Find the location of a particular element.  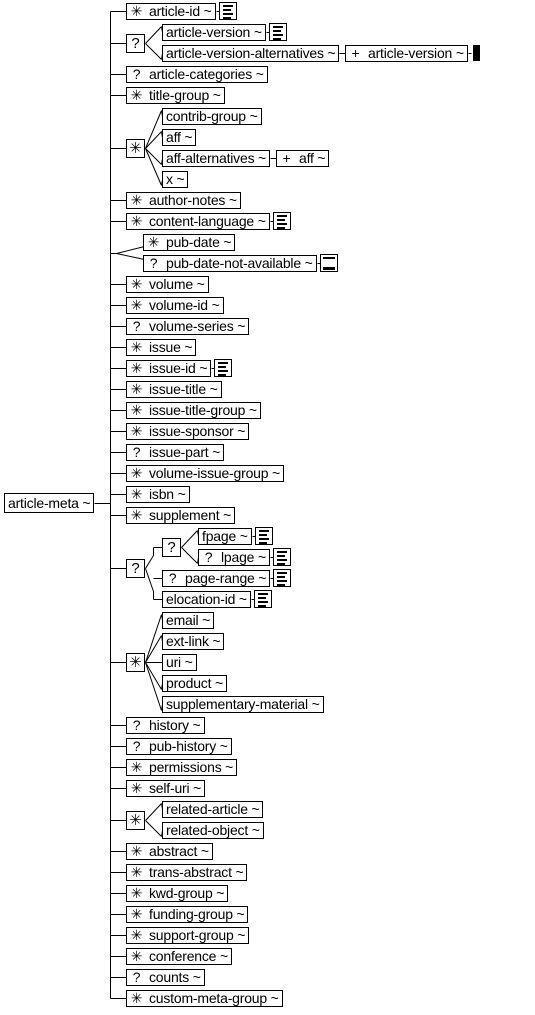

element-elocation-id: elocation-id ~ is located at coordinates (206, 599).